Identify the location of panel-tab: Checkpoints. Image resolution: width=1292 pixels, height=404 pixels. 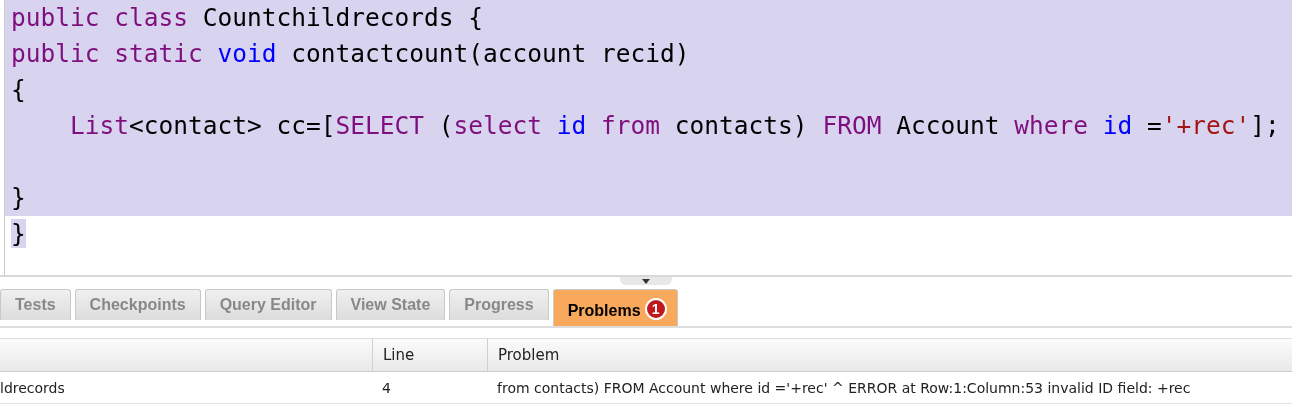
(137, 304).